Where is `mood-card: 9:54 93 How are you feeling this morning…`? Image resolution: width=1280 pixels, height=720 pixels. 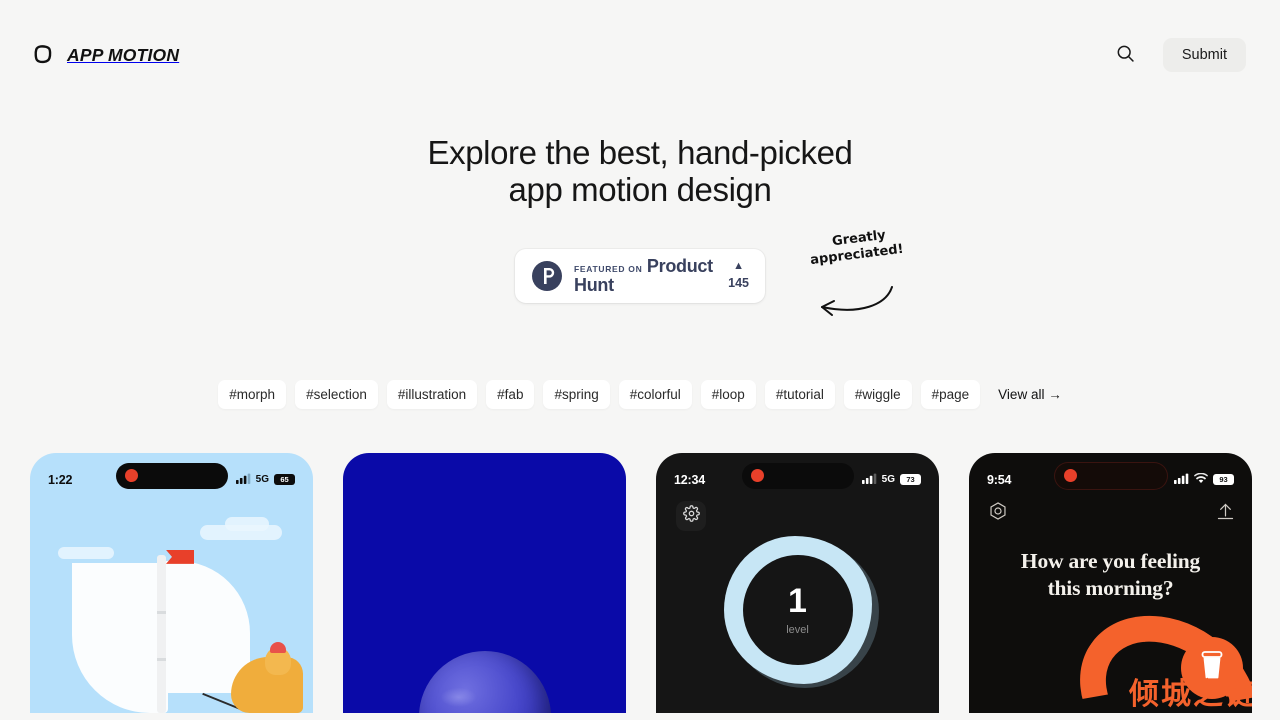
mood-card: 9:54 93 How are you feeling this morning… is located at coordinates (1110, 582).